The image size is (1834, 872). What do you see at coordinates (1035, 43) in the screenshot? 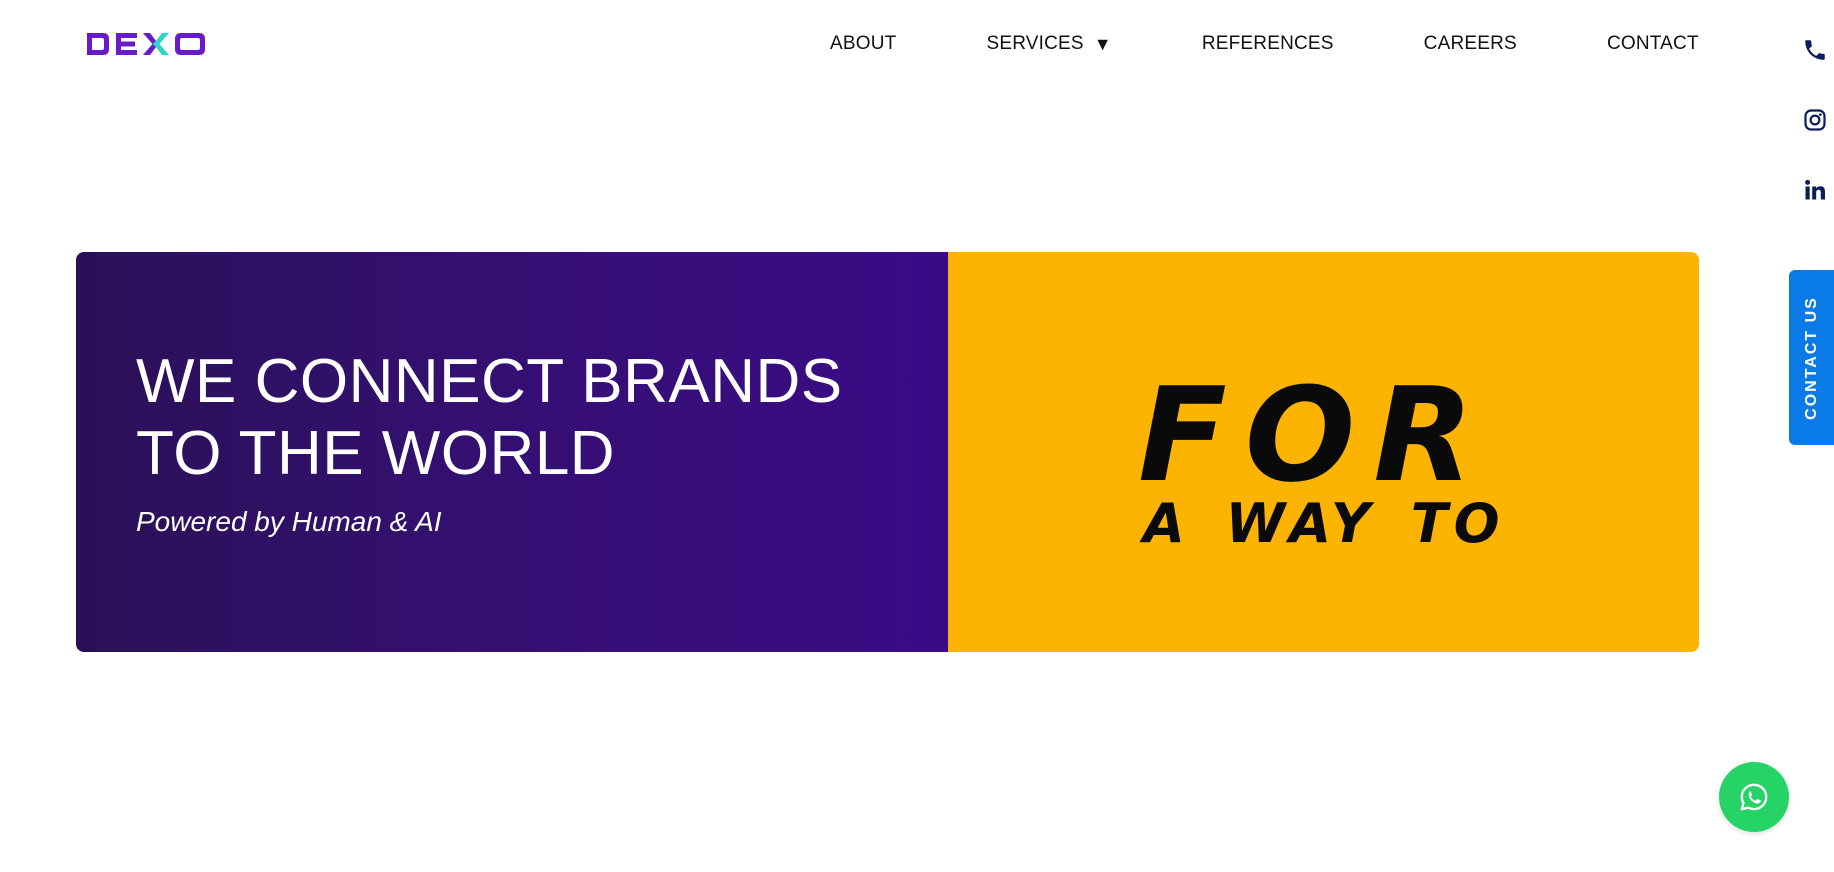
I see `nav-services-label: SERVICES` at bounding box center [1035, 43].